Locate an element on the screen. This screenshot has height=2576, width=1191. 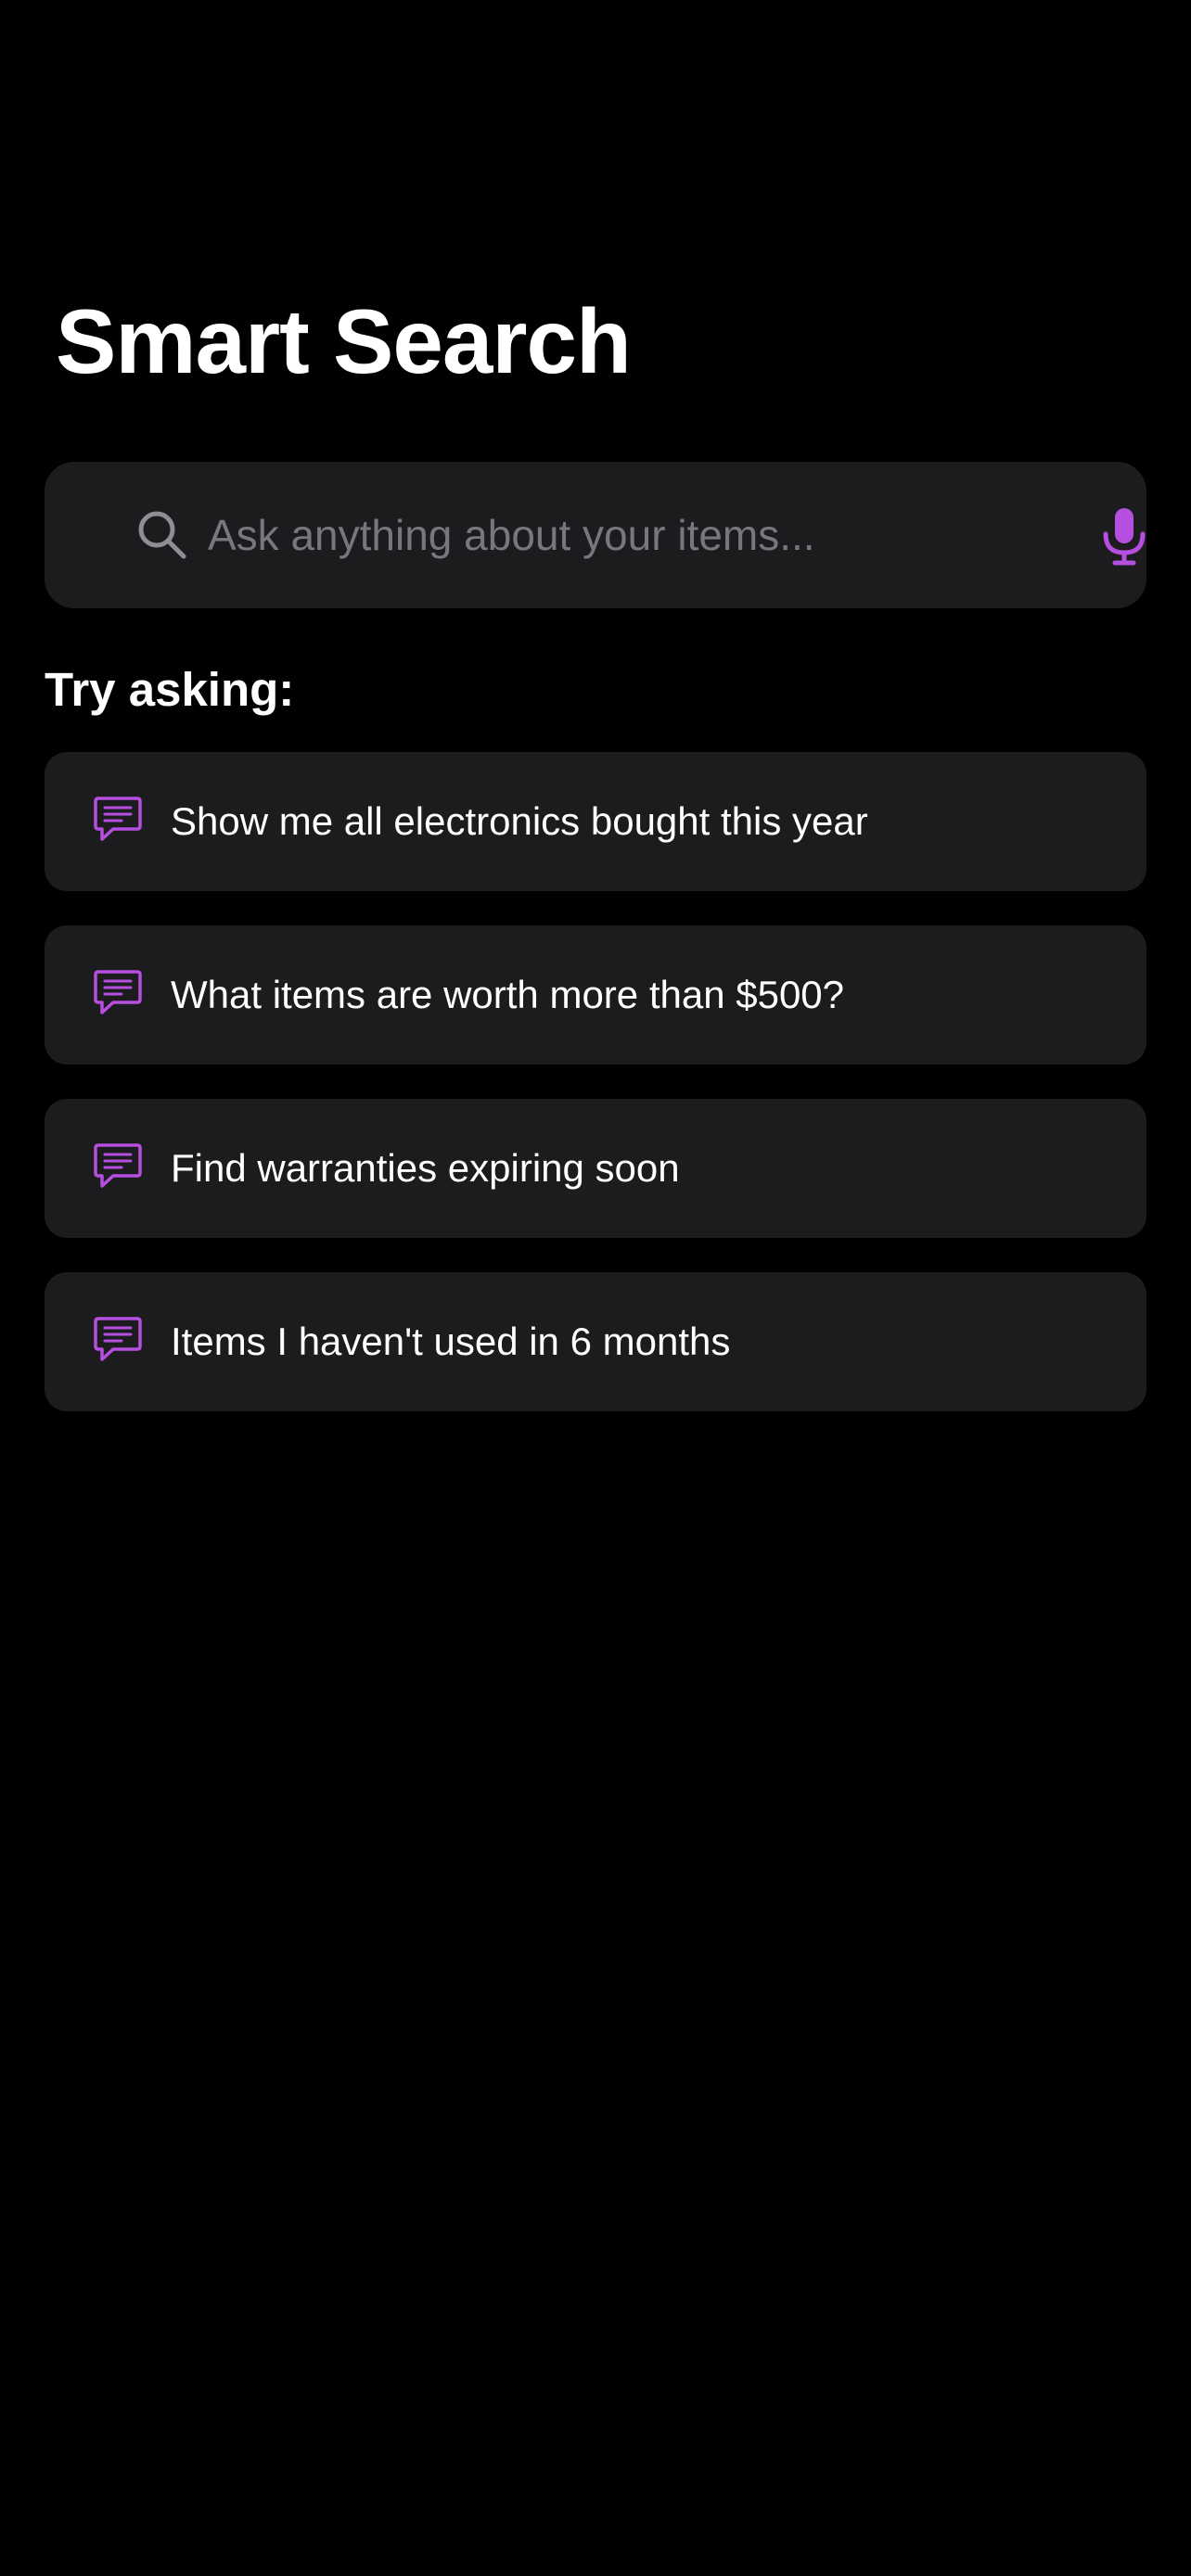
suggestion-label: Find warranties expiring soon is located at coordinates (425, 1168).